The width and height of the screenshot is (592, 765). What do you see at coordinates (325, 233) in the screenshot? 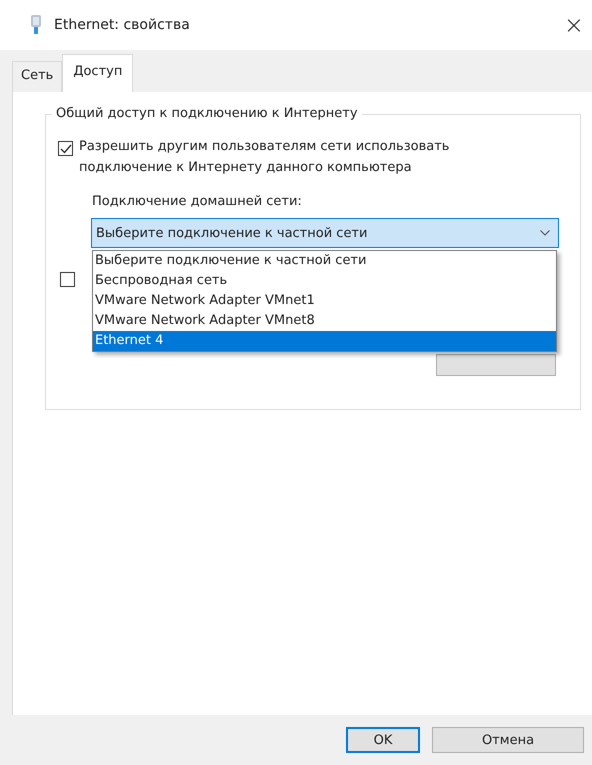
I see `dropdown: Выберите подключение к частной сети` at bounding box center [325, 233].